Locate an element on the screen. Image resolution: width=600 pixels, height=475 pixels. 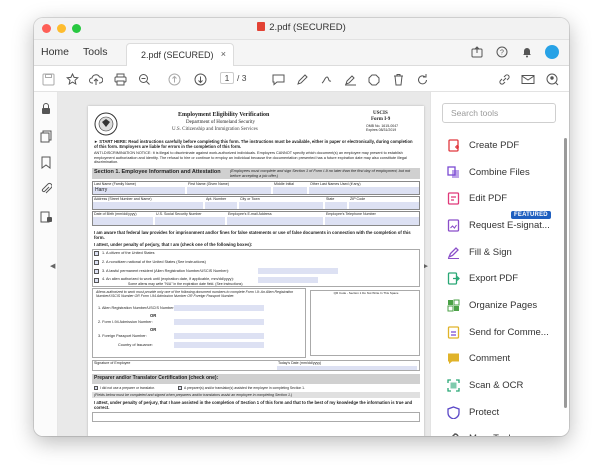
tool-export-pdf: Export PDF is located at coordinates (496, 278).